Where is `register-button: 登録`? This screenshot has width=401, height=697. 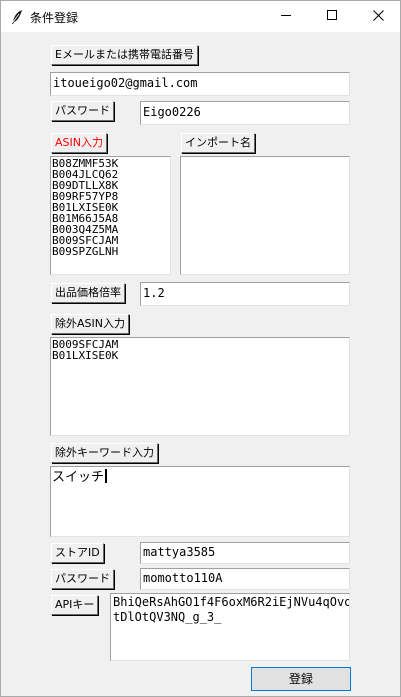
register-button: 登録 is located at coordinates (301, 679).